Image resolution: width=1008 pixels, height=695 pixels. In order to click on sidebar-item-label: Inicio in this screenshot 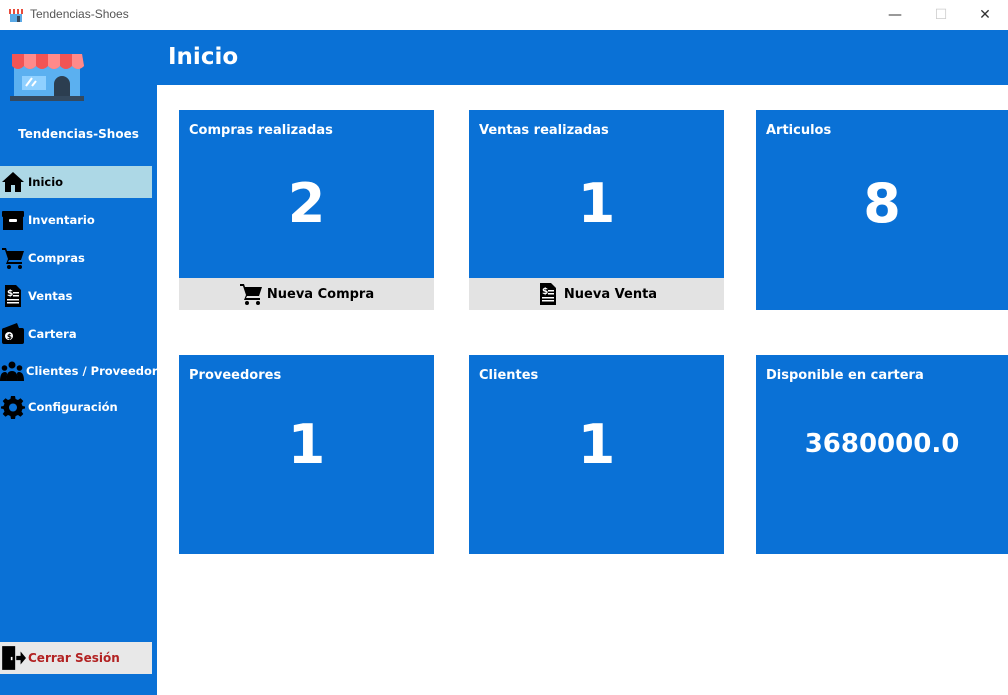, I will do `click(46, 182)`.